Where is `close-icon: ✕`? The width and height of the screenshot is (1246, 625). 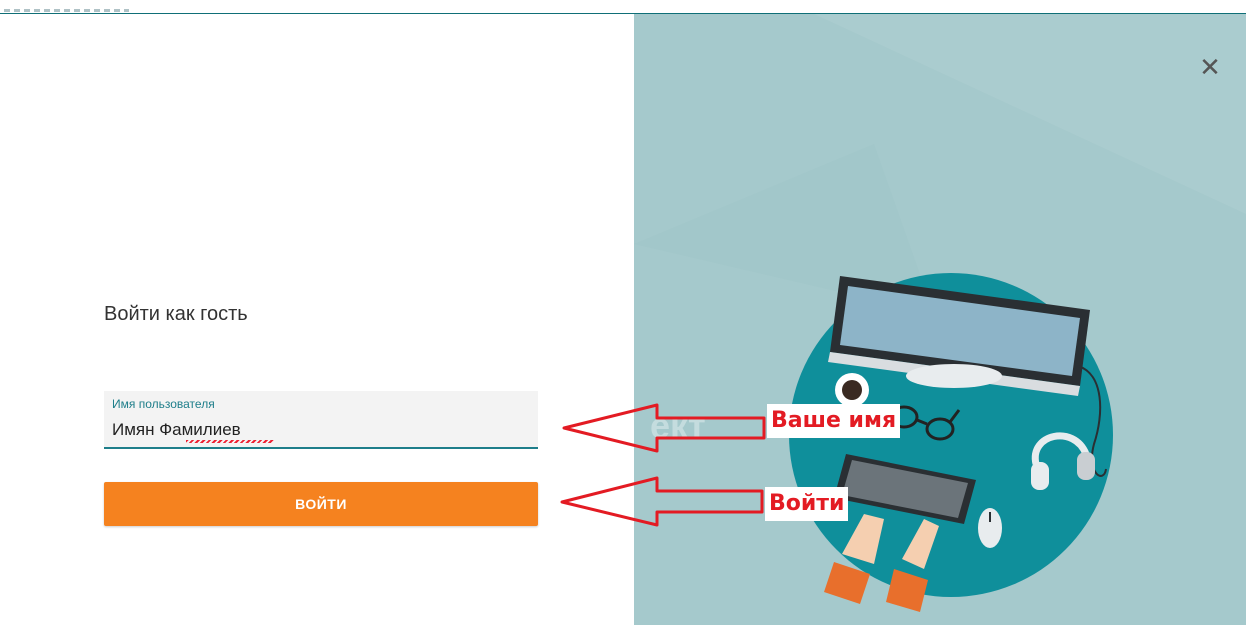
close-icon: ✕ is located at coordinates (1210, 67).